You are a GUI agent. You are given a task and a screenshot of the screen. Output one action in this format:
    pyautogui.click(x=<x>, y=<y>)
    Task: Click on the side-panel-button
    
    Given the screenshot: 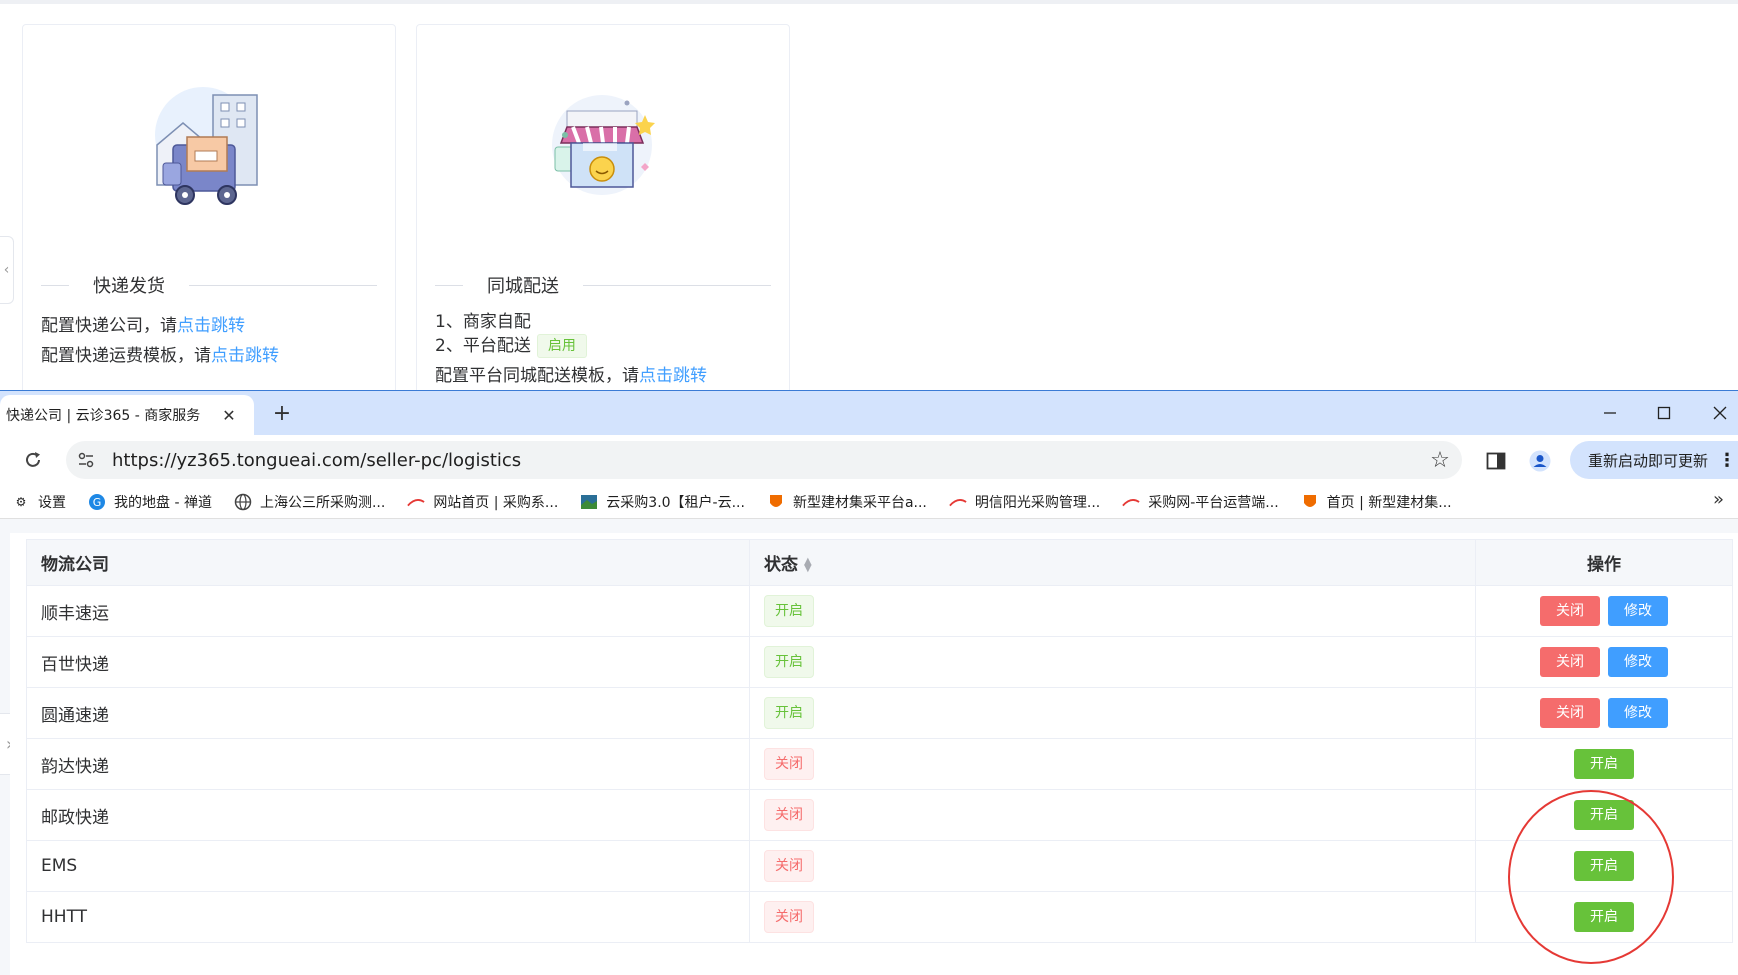 What is the action you would take?
    pyautogui.click(x=1496, y=461)
    